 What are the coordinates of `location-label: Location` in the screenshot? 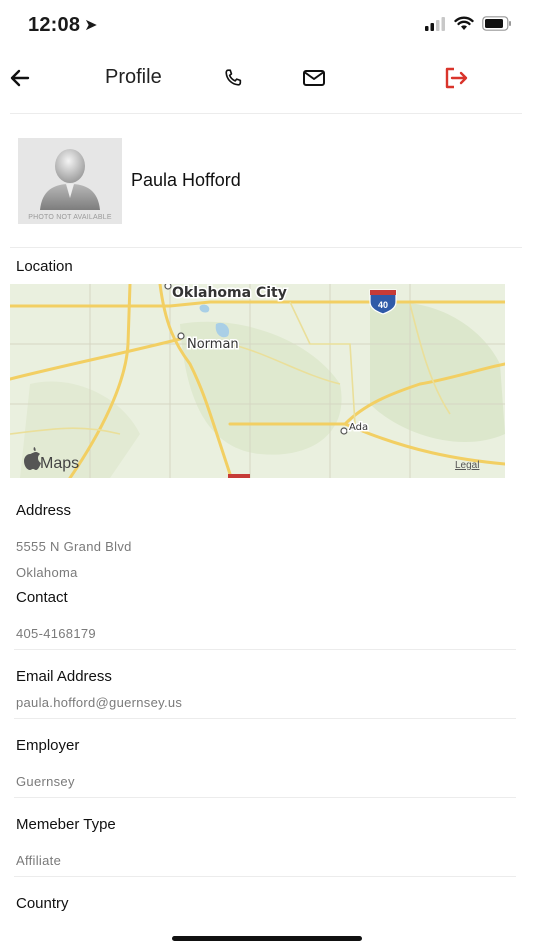 It's located at (44, 266).